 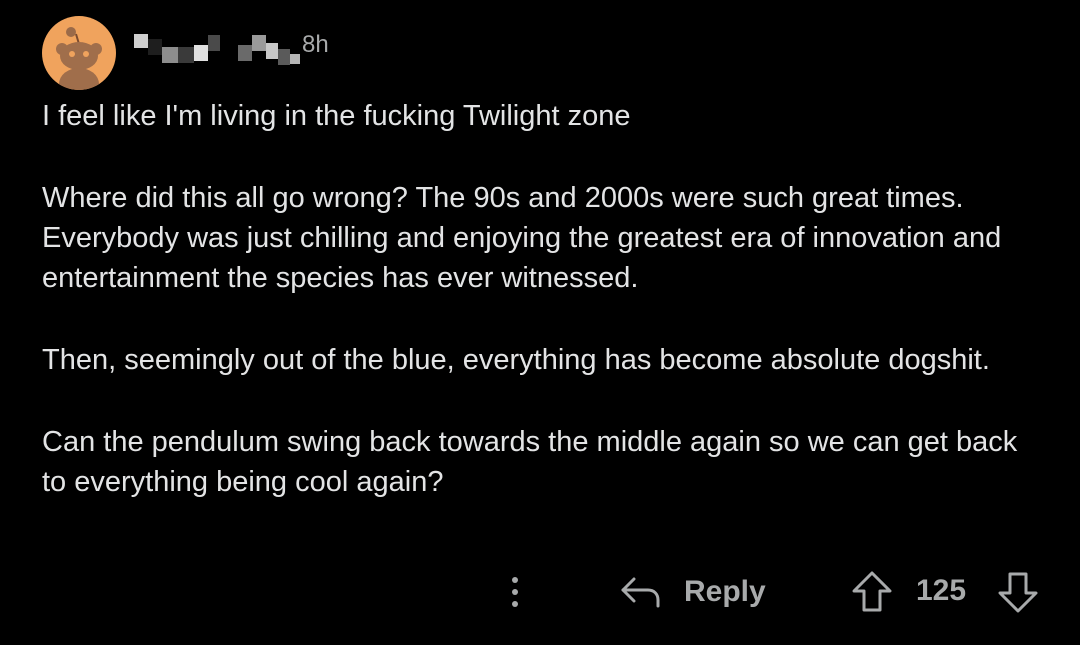 I want to click on username-redacted, so click(x=217, y=48).